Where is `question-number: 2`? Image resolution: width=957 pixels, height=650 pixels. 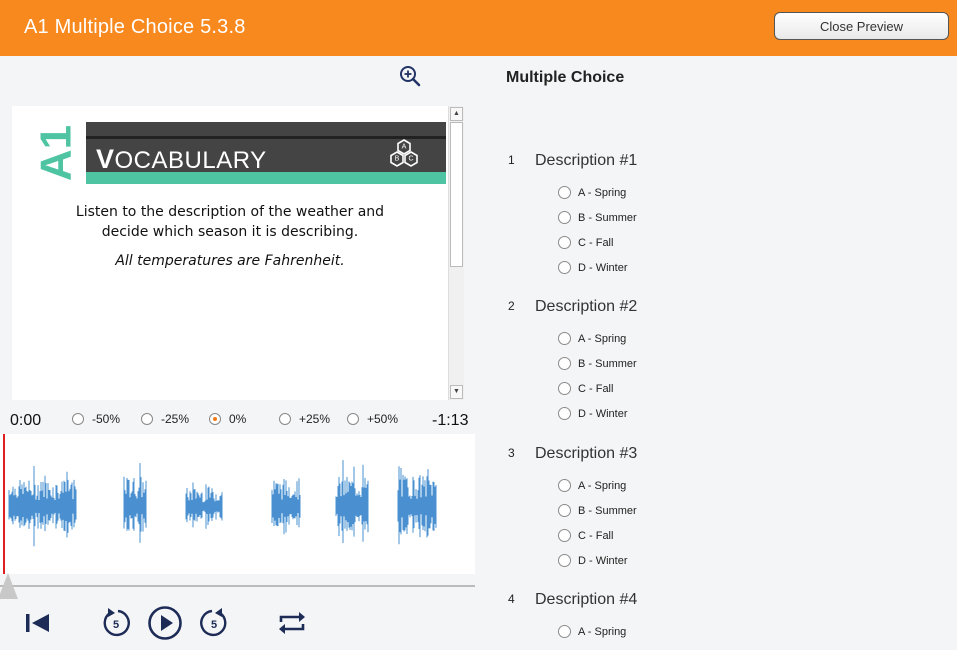
question-number: 2 is located at coordinates (511, 306).